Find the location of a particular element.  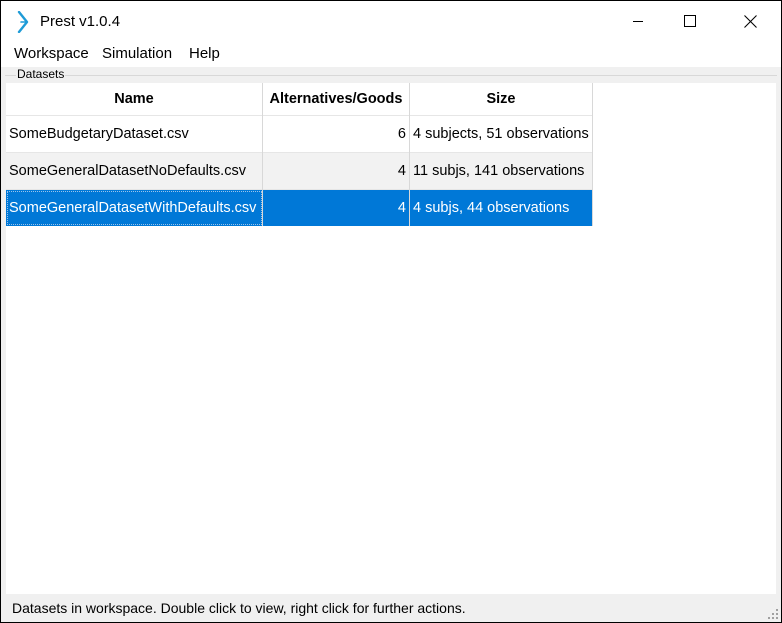

column-header-size: Size is located at coordinates (501, 99).